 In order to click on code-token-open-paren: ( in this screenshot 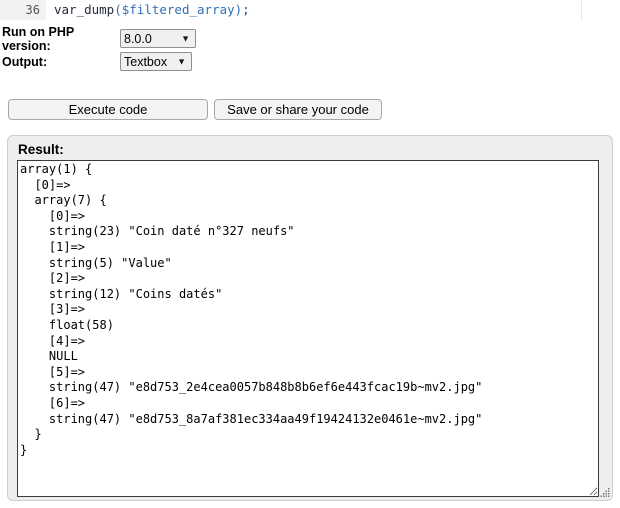, I will do `click(118, 9)`.